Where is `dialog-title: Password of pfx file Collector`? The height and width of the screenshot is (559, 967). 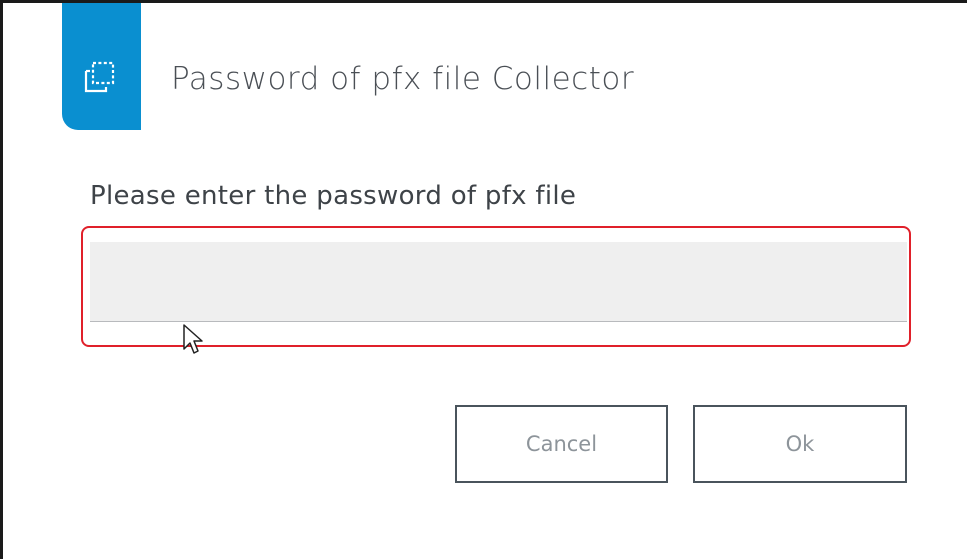 dialog-title: Password of pfx file Collector is located at coordinates (403, 79).